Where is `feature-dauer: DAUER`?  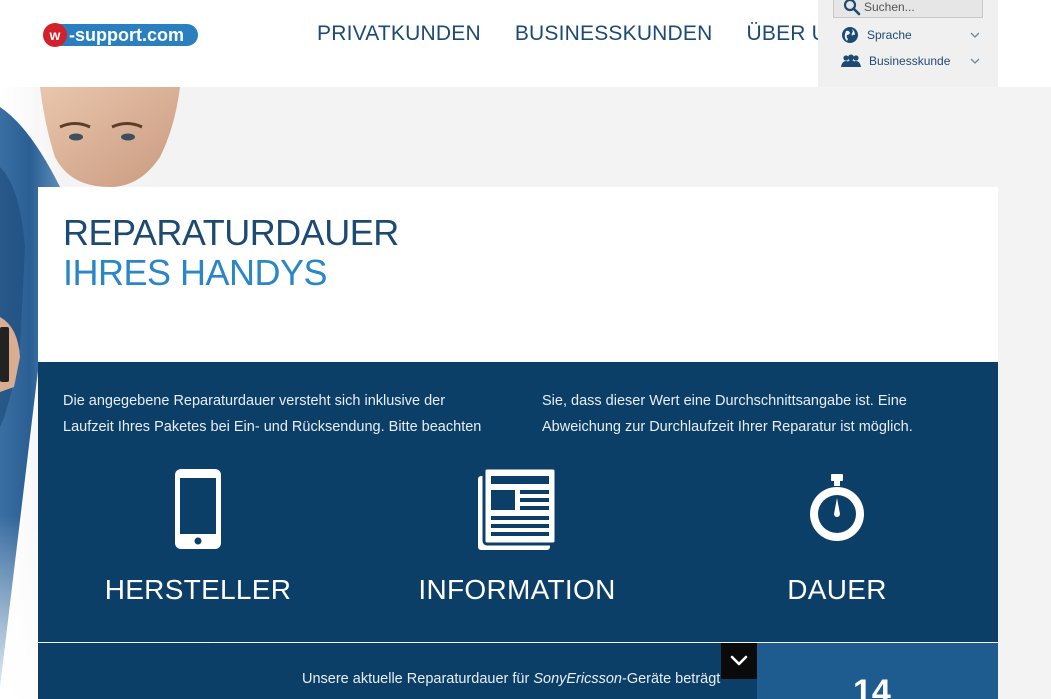
feature-dauer: DAUER is located at coordinates (837, 537).